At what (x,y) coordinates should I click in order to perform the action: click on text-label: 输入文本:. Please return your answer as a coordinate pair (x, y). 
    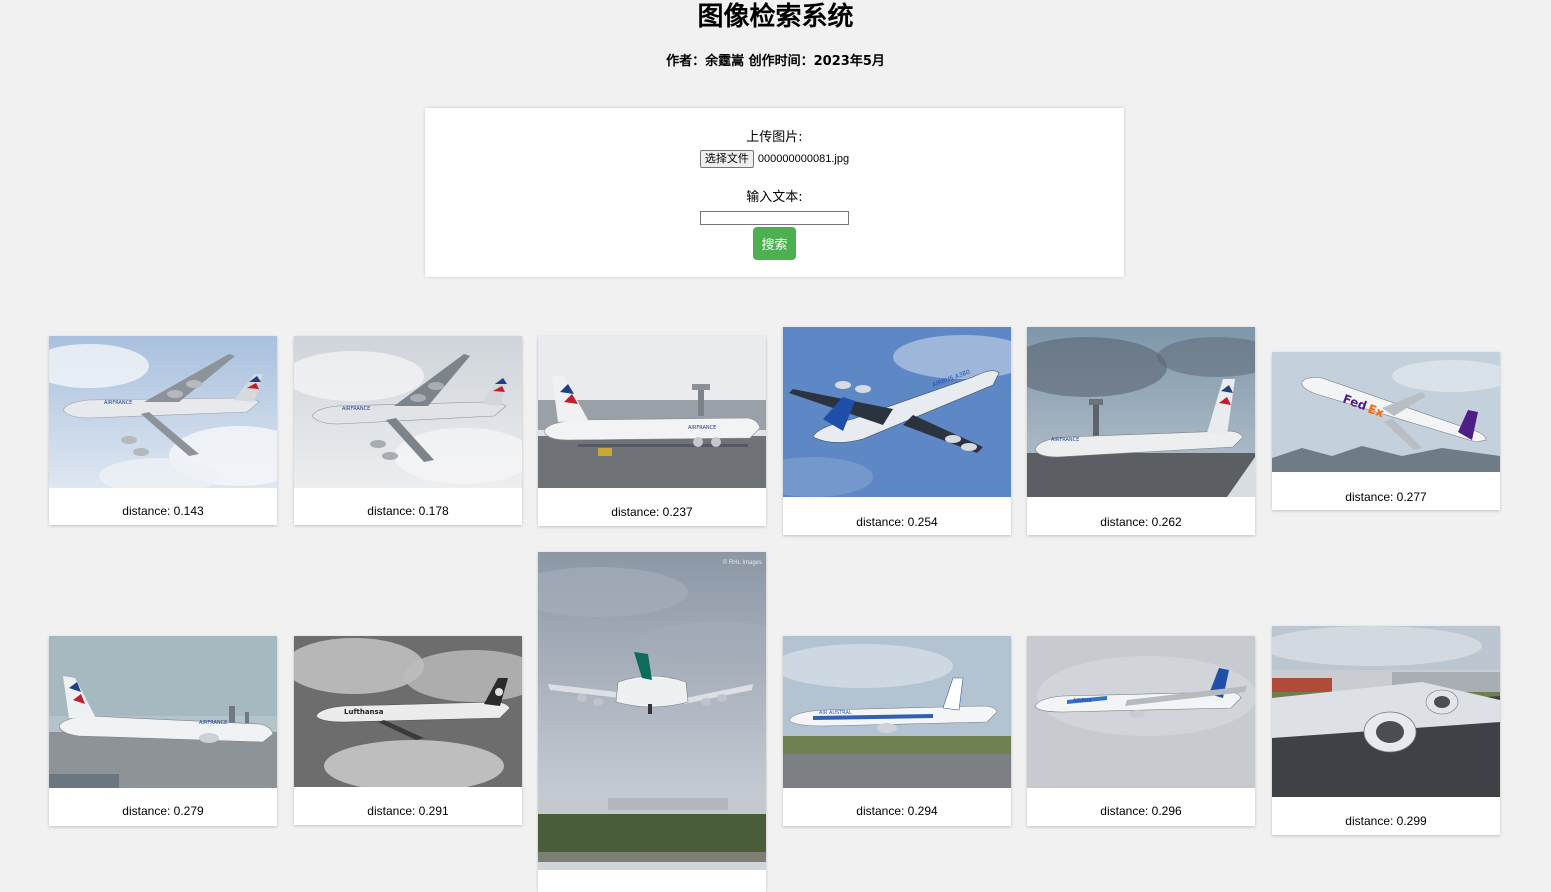
    Looking at the image, I should click on (774, 197).